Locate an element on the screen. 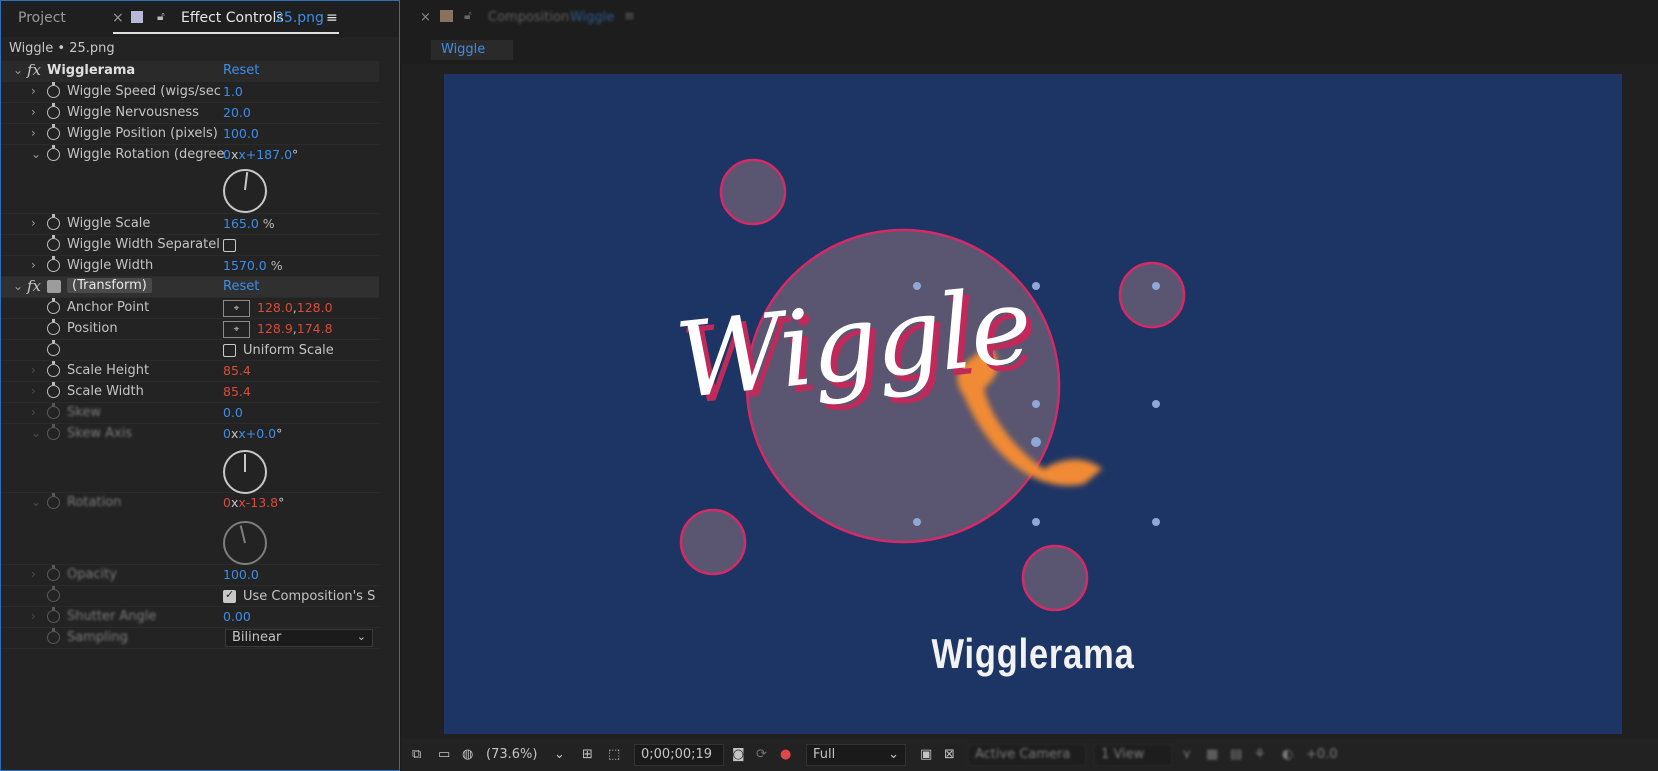 The height and width of the screenshot is (771, 1658). always-preview-icon: ⧉ is located at coordinates (416, 754).